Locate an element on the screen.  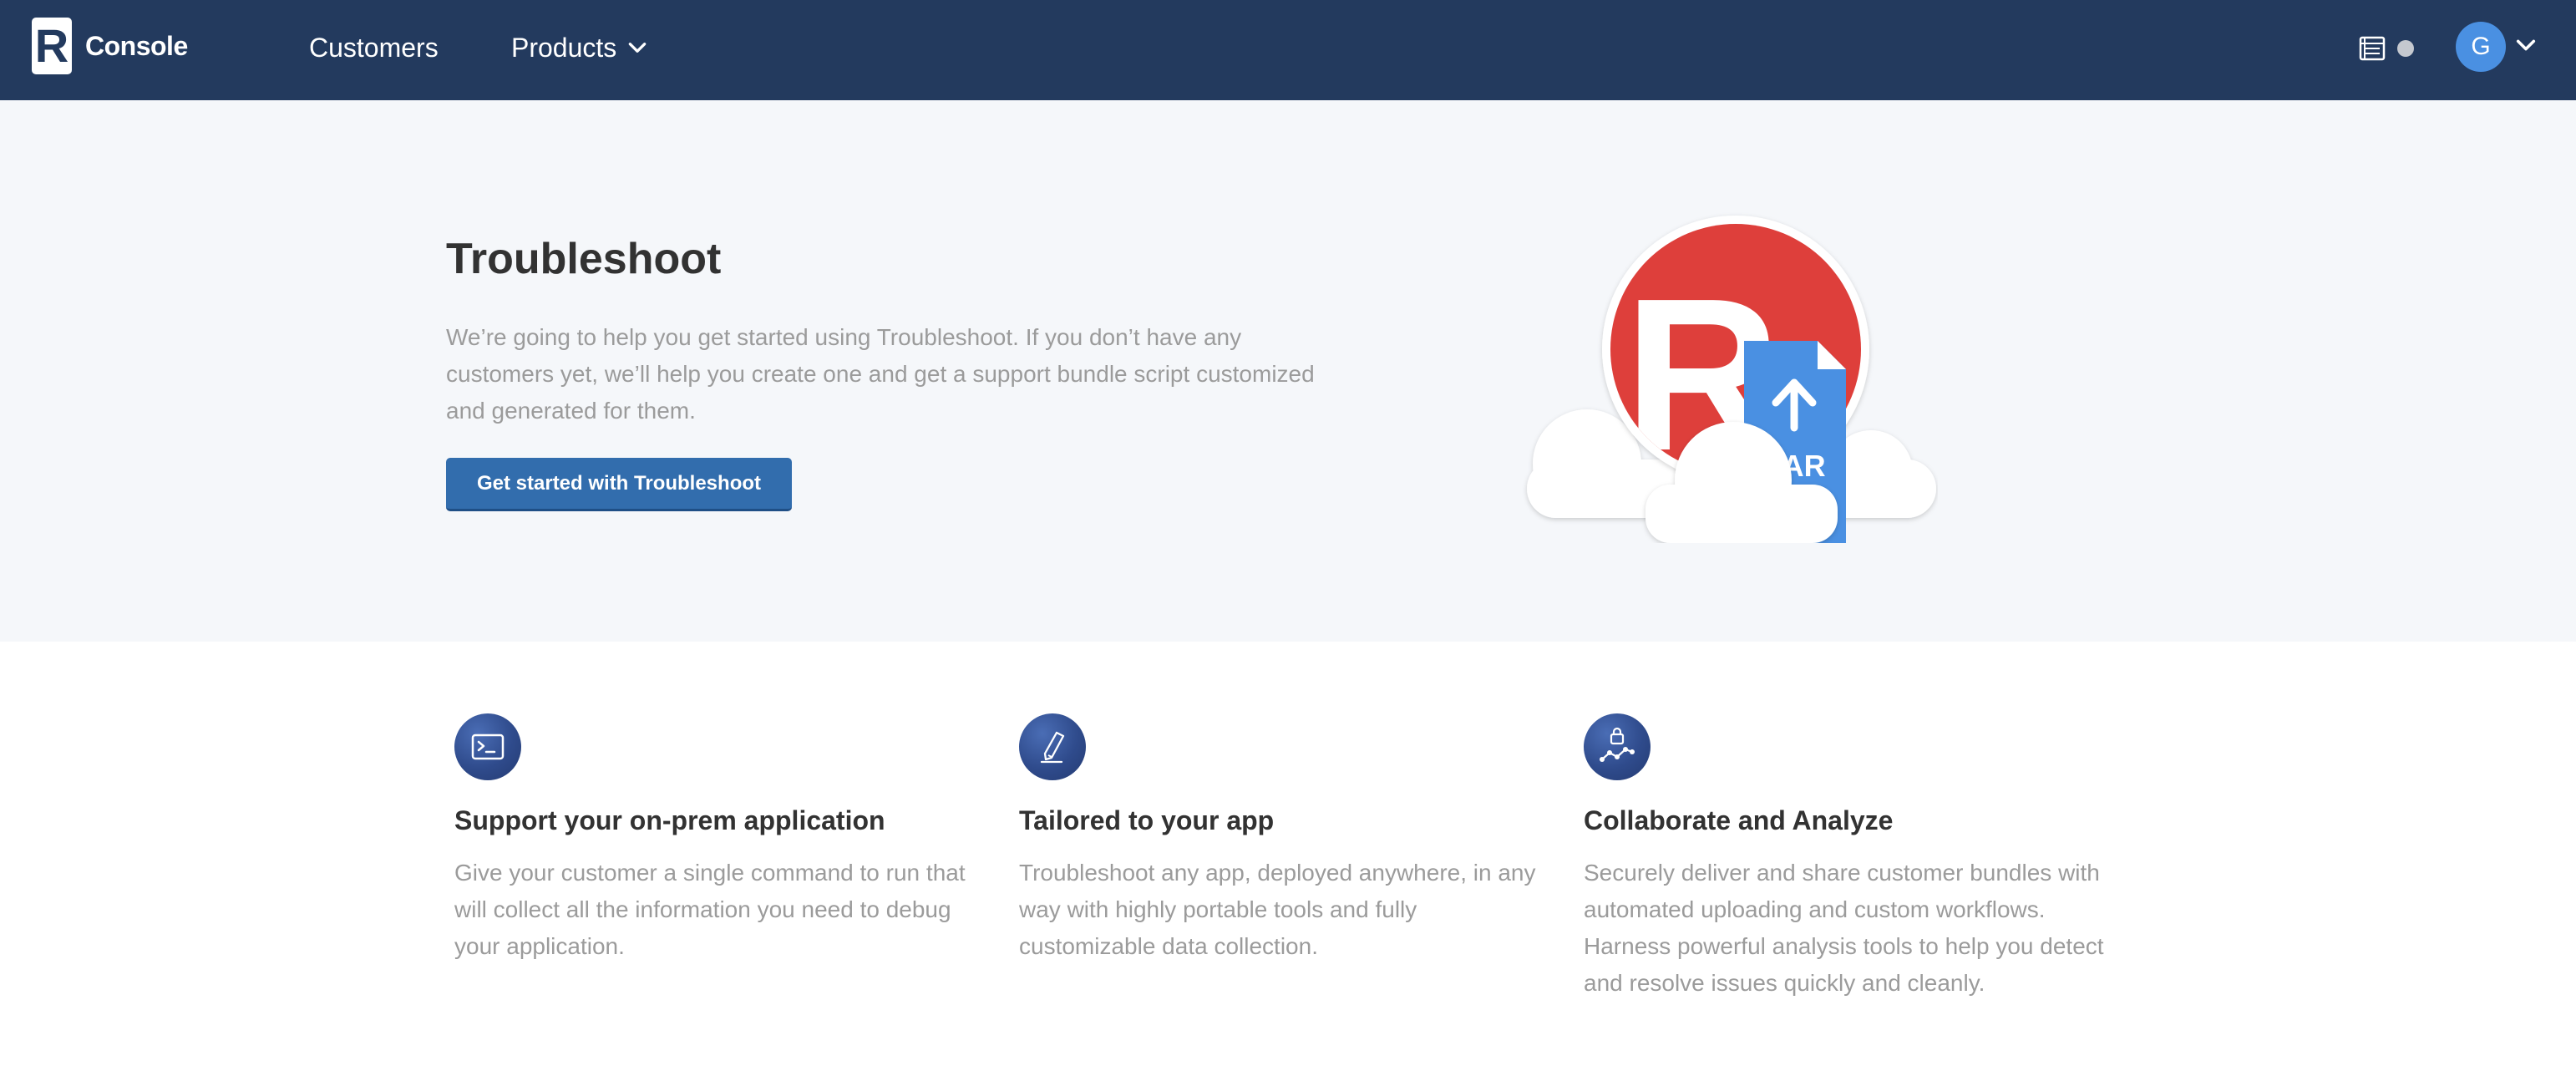
app-name: Console is located at coordinates (136, 45).